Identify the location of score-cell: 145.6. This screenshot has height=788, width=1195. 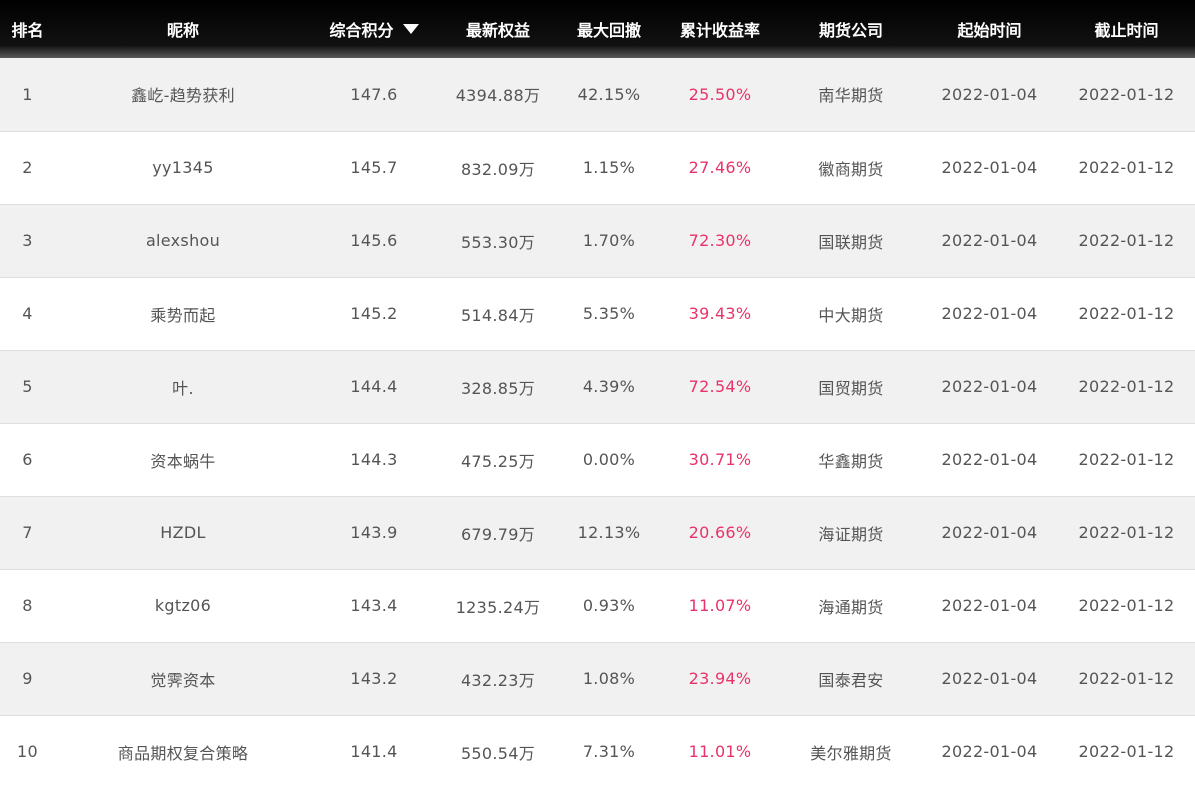
(374, 240).